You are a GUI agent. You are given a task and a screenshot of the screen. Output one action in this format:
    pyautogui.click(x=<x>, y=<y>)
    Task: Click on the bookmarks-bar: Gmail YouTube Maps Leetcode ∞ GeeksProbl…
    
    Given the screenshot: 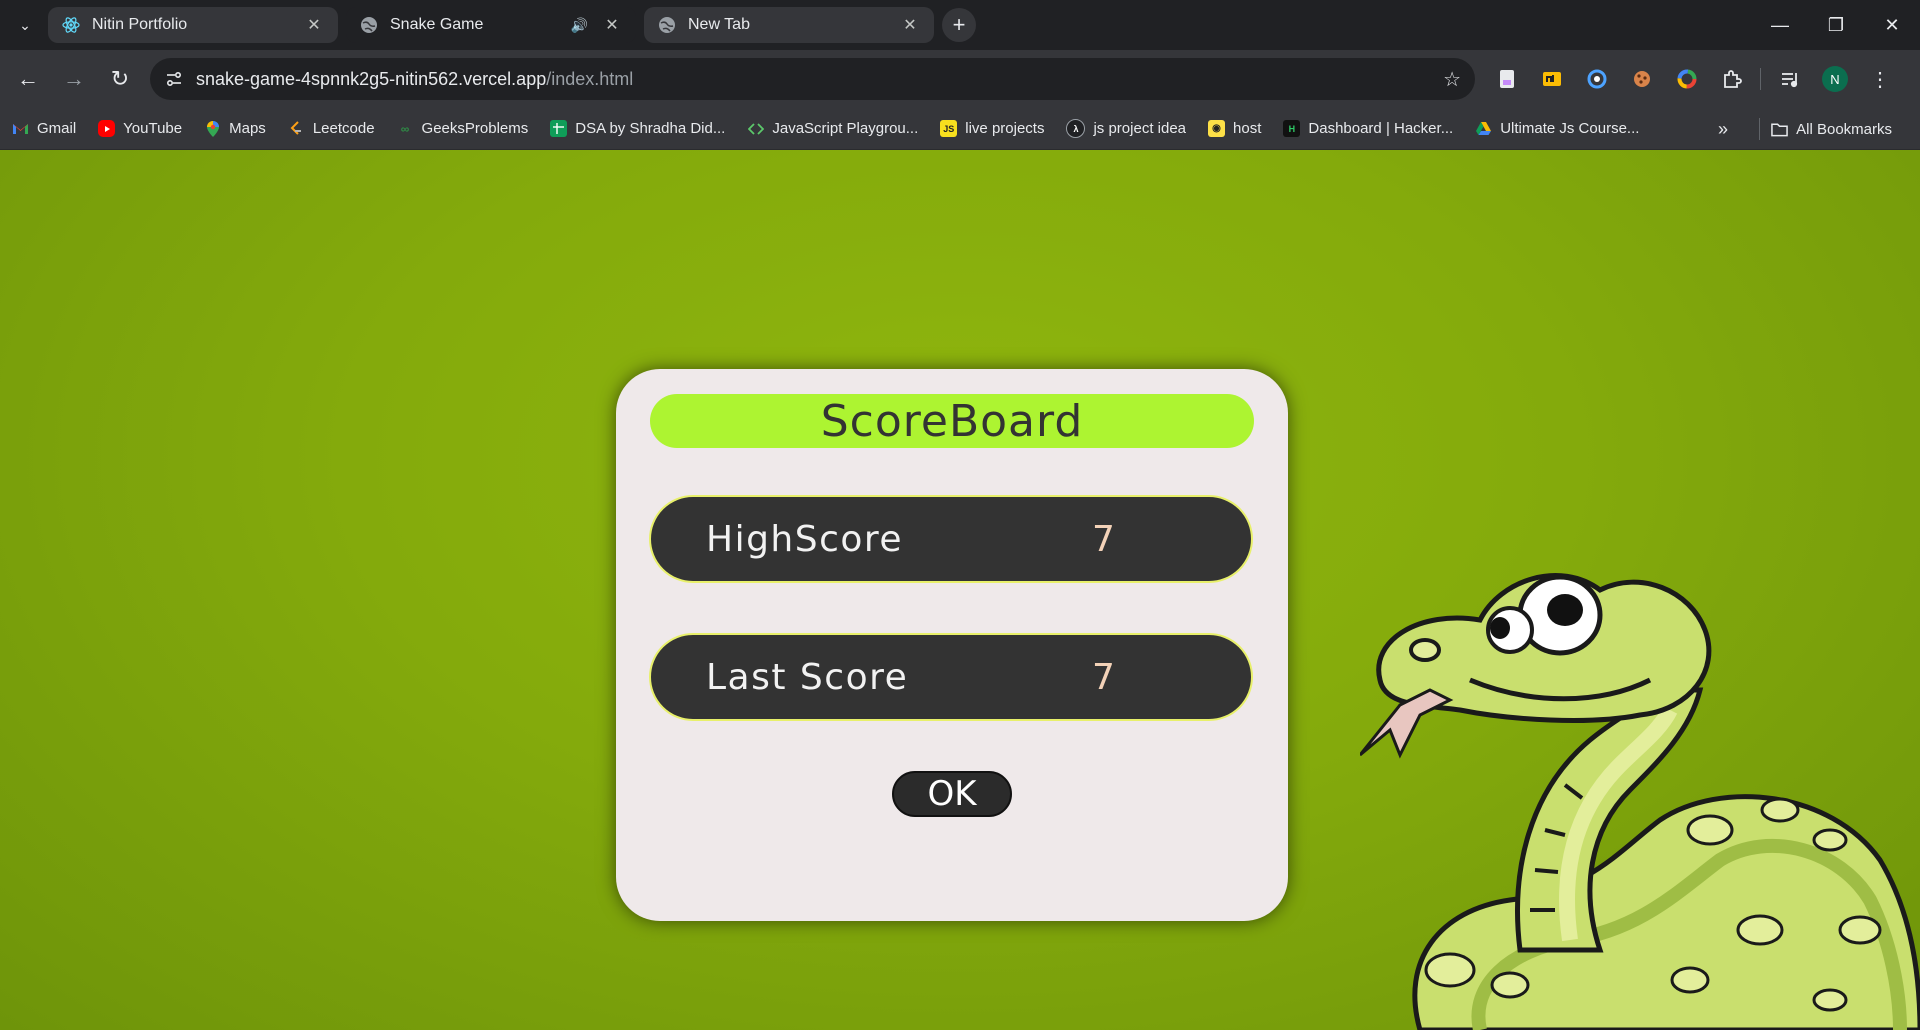 What is the action you would take?
    pyautogui.click(x=960, y=129)
    